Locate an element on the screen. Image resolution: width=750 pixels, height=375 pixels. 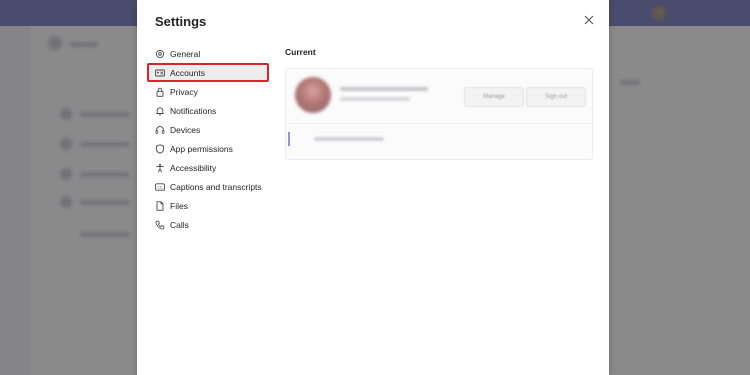
close-icon is located at coordinates (589, 20).